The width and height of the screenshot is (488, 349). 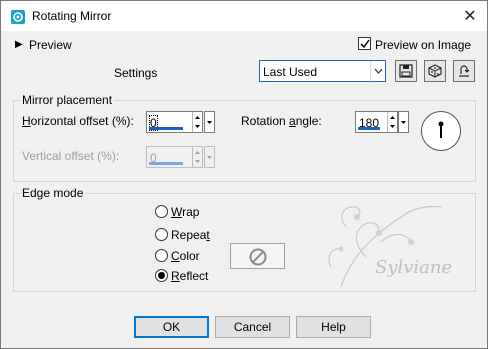 What do you see at coordinates (72, 16) in the screenshot?
I see `window-title: Rotating Mirror` at bounding box center [72, 16].